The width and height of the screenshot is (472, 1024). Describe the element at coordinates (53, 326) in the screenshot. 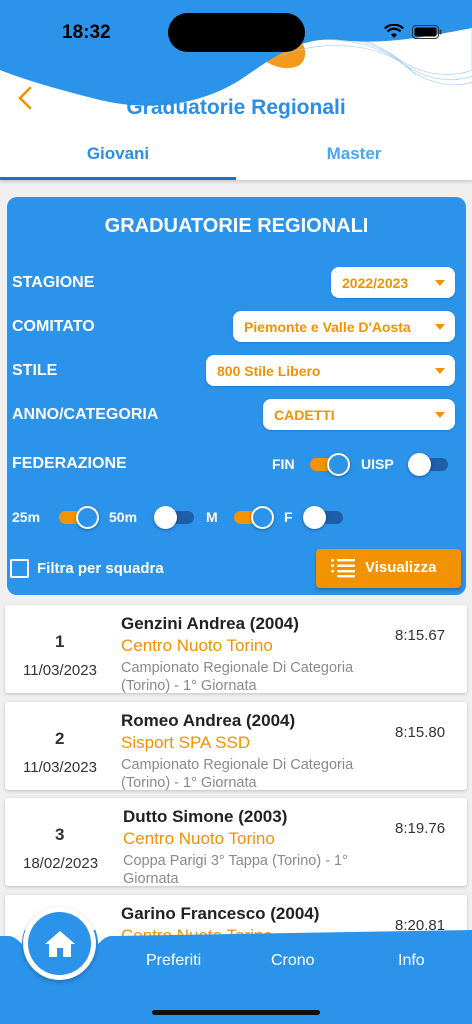

I see `comitato-label: COMITATO` at that location.